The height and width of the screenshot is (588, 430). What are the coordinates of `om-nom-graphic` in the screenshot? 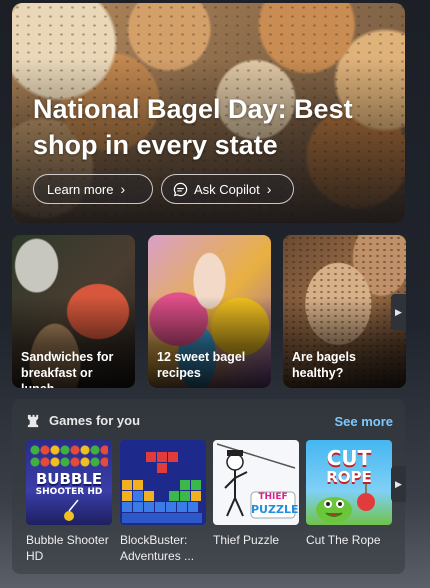 It's located at (345, 503).